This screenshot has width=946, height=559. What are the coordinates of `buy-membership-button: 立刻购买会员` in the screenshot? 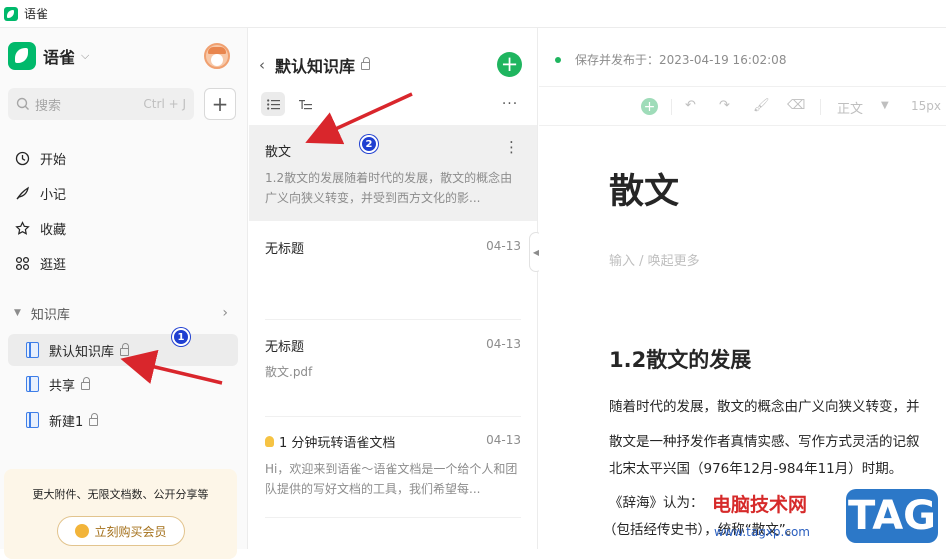 It's located at (121, 531).